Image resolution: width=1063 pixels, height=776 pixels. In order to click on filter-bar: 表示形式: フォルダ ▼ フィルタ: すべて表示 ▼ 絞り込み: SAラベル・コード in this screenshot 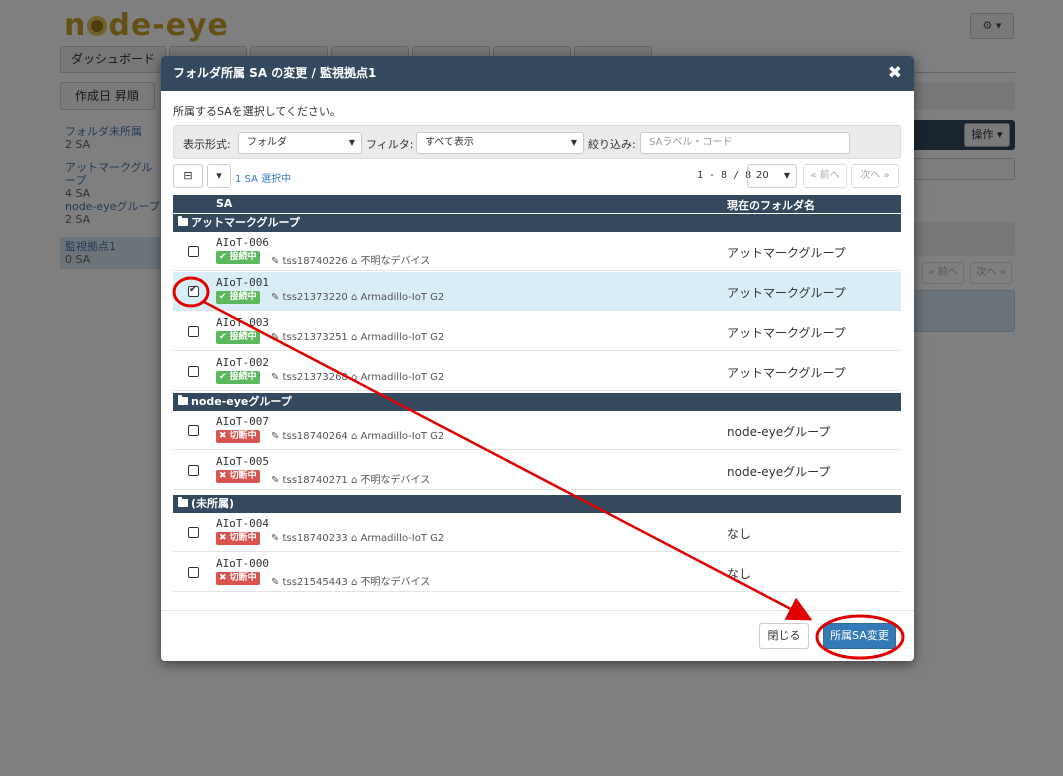, I will do `click(537, 142)`.